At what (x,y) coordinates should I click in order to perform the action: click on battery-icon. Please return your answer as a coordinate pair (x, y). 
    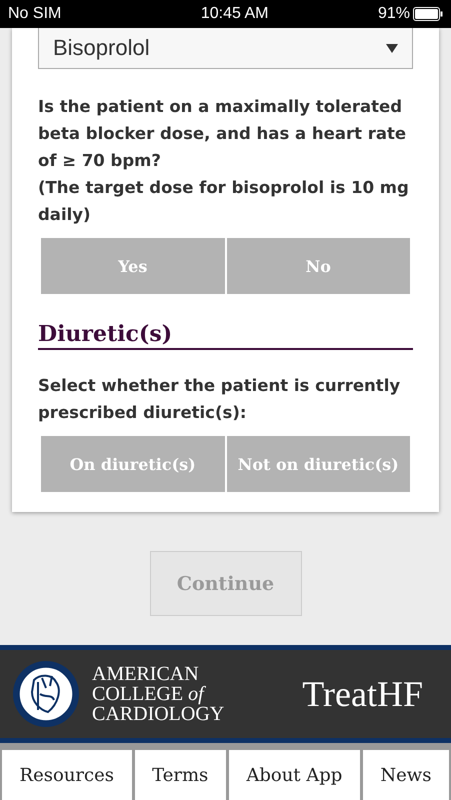
    Looking at the image, I should click on (427, 14).